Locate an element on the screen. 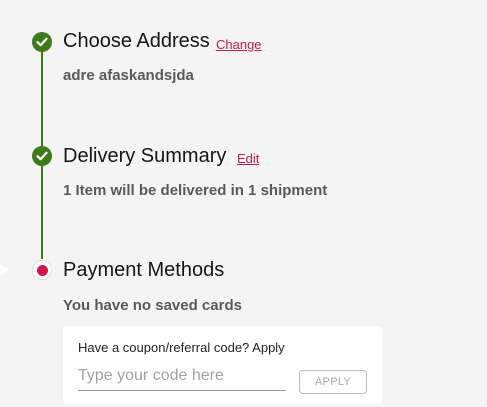  active-step-pointer-icon is located at coordinates (4, 270).